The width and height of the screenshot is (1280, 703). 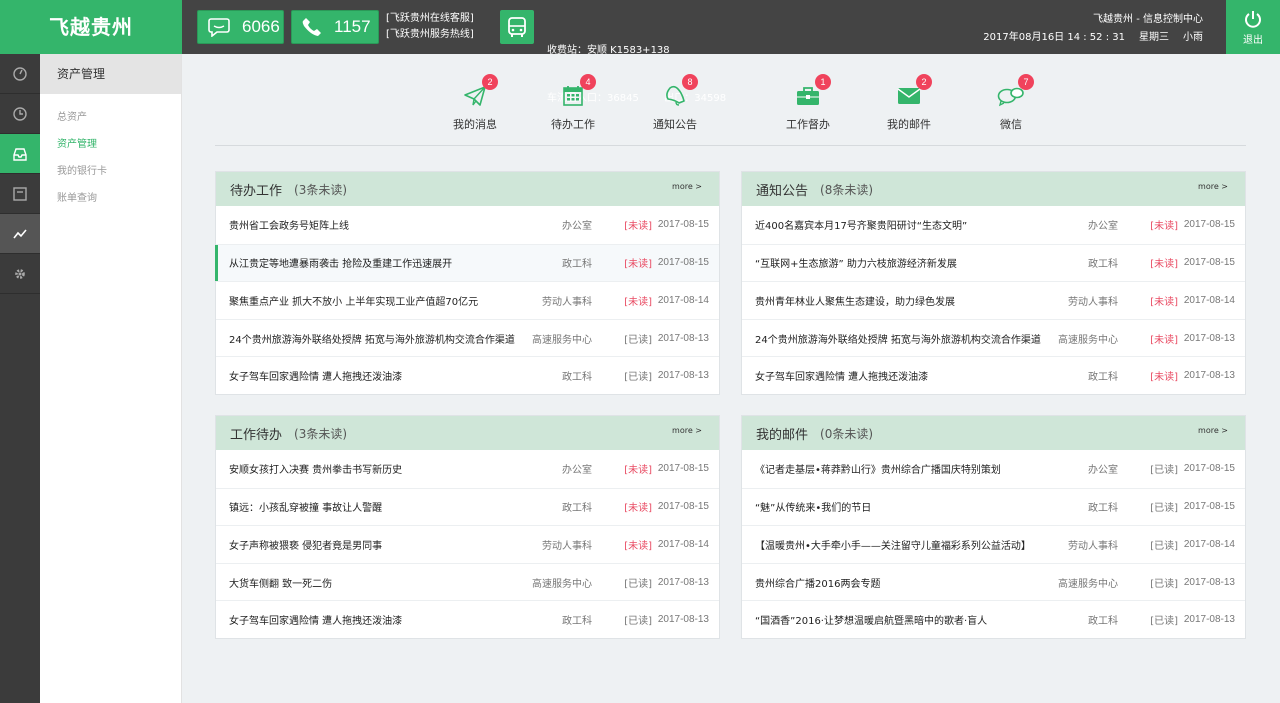 I want to click on item-title: 从江贵定等地遭暴雨袭击 抢险及重建工作迅速展开, so click(x=340, y=262).